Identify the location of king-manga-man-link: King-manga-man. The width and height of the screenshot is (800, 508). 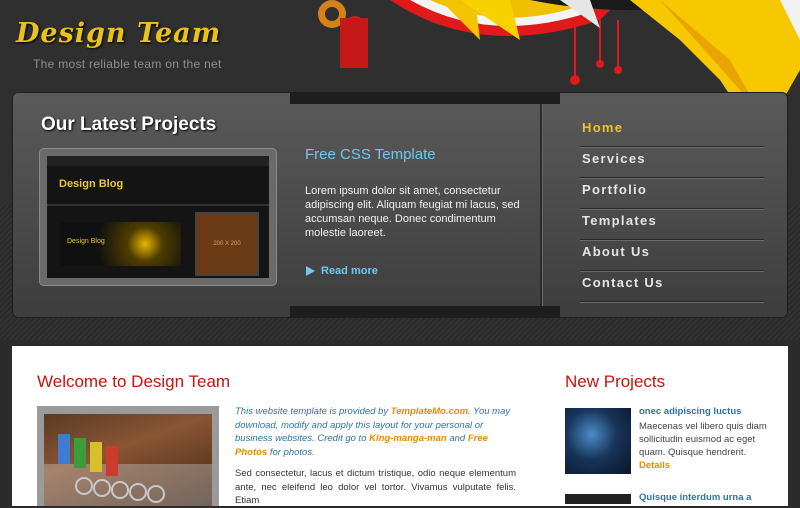
(408, 438).